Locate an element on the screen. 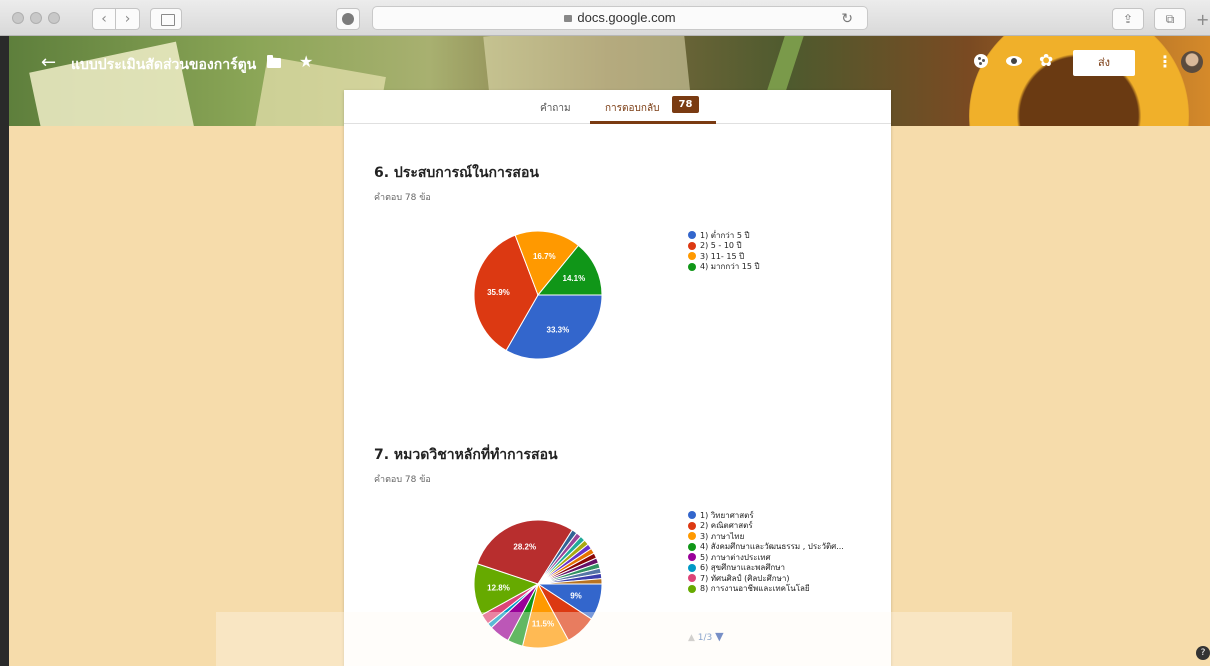 This screenshot has height=666, width=1210. reload-icon: ↻ is located at coordinates (847, 18).